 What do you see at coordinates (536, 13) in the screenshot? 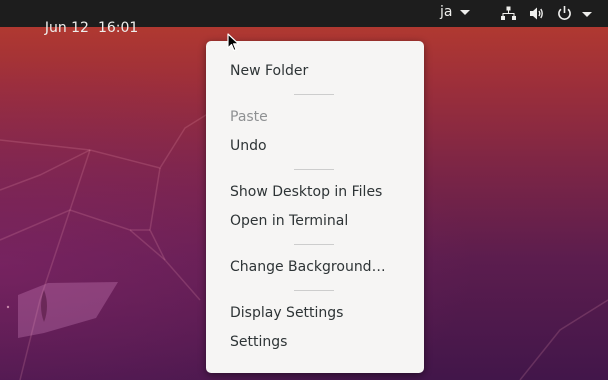
I see `volume-icon` at bounding box center [536, 13].